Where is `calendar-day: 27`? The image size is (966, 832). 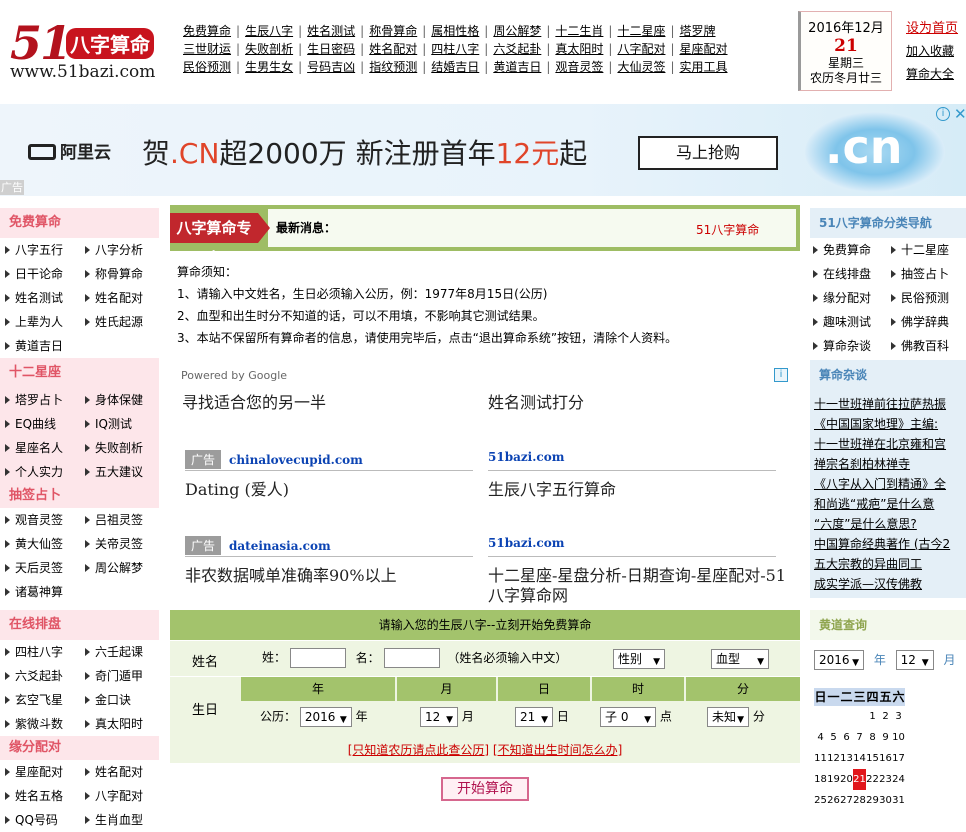
calendar-day: 27 is located at coordinates (846, 800).